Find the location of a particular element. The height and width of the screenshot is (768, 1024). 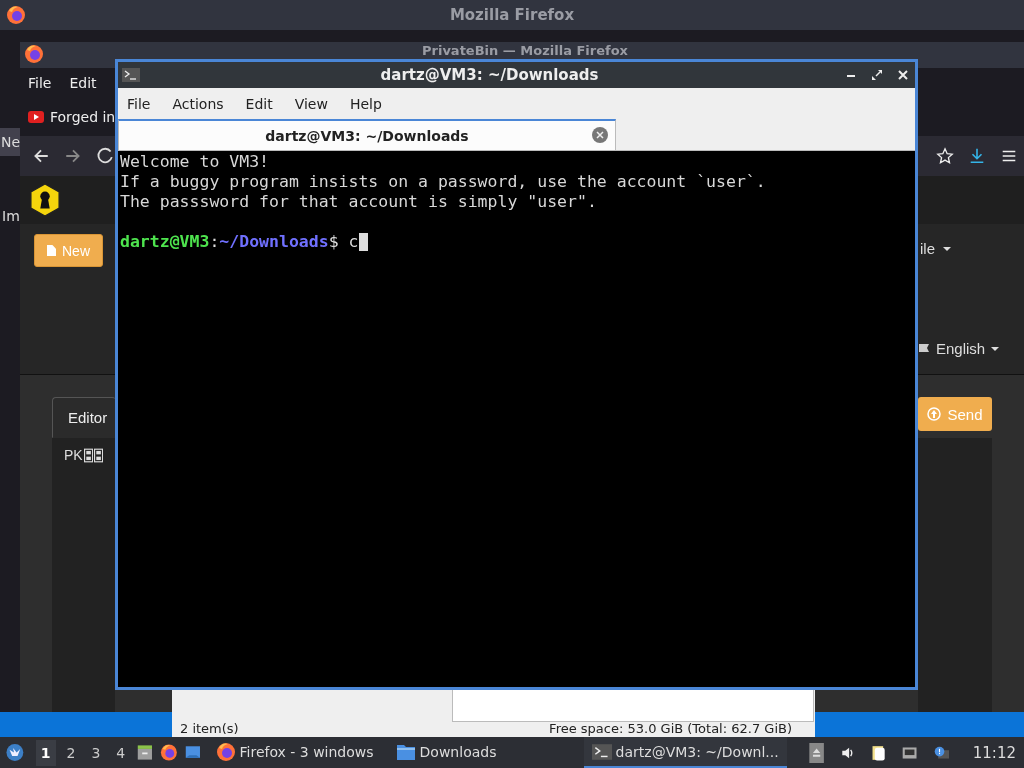

file-menu-button: ile is located at coordinates (935, 248).